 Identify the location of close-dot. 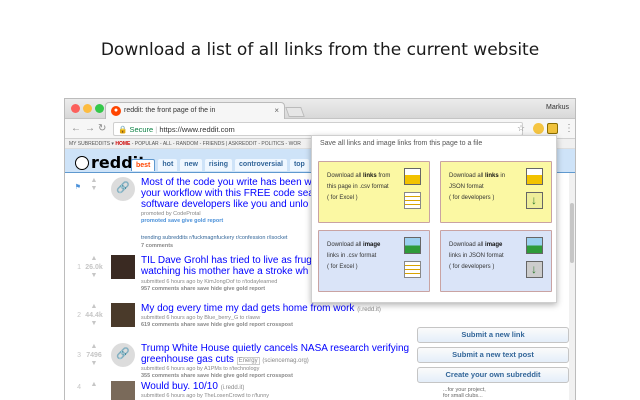
(75, 108).